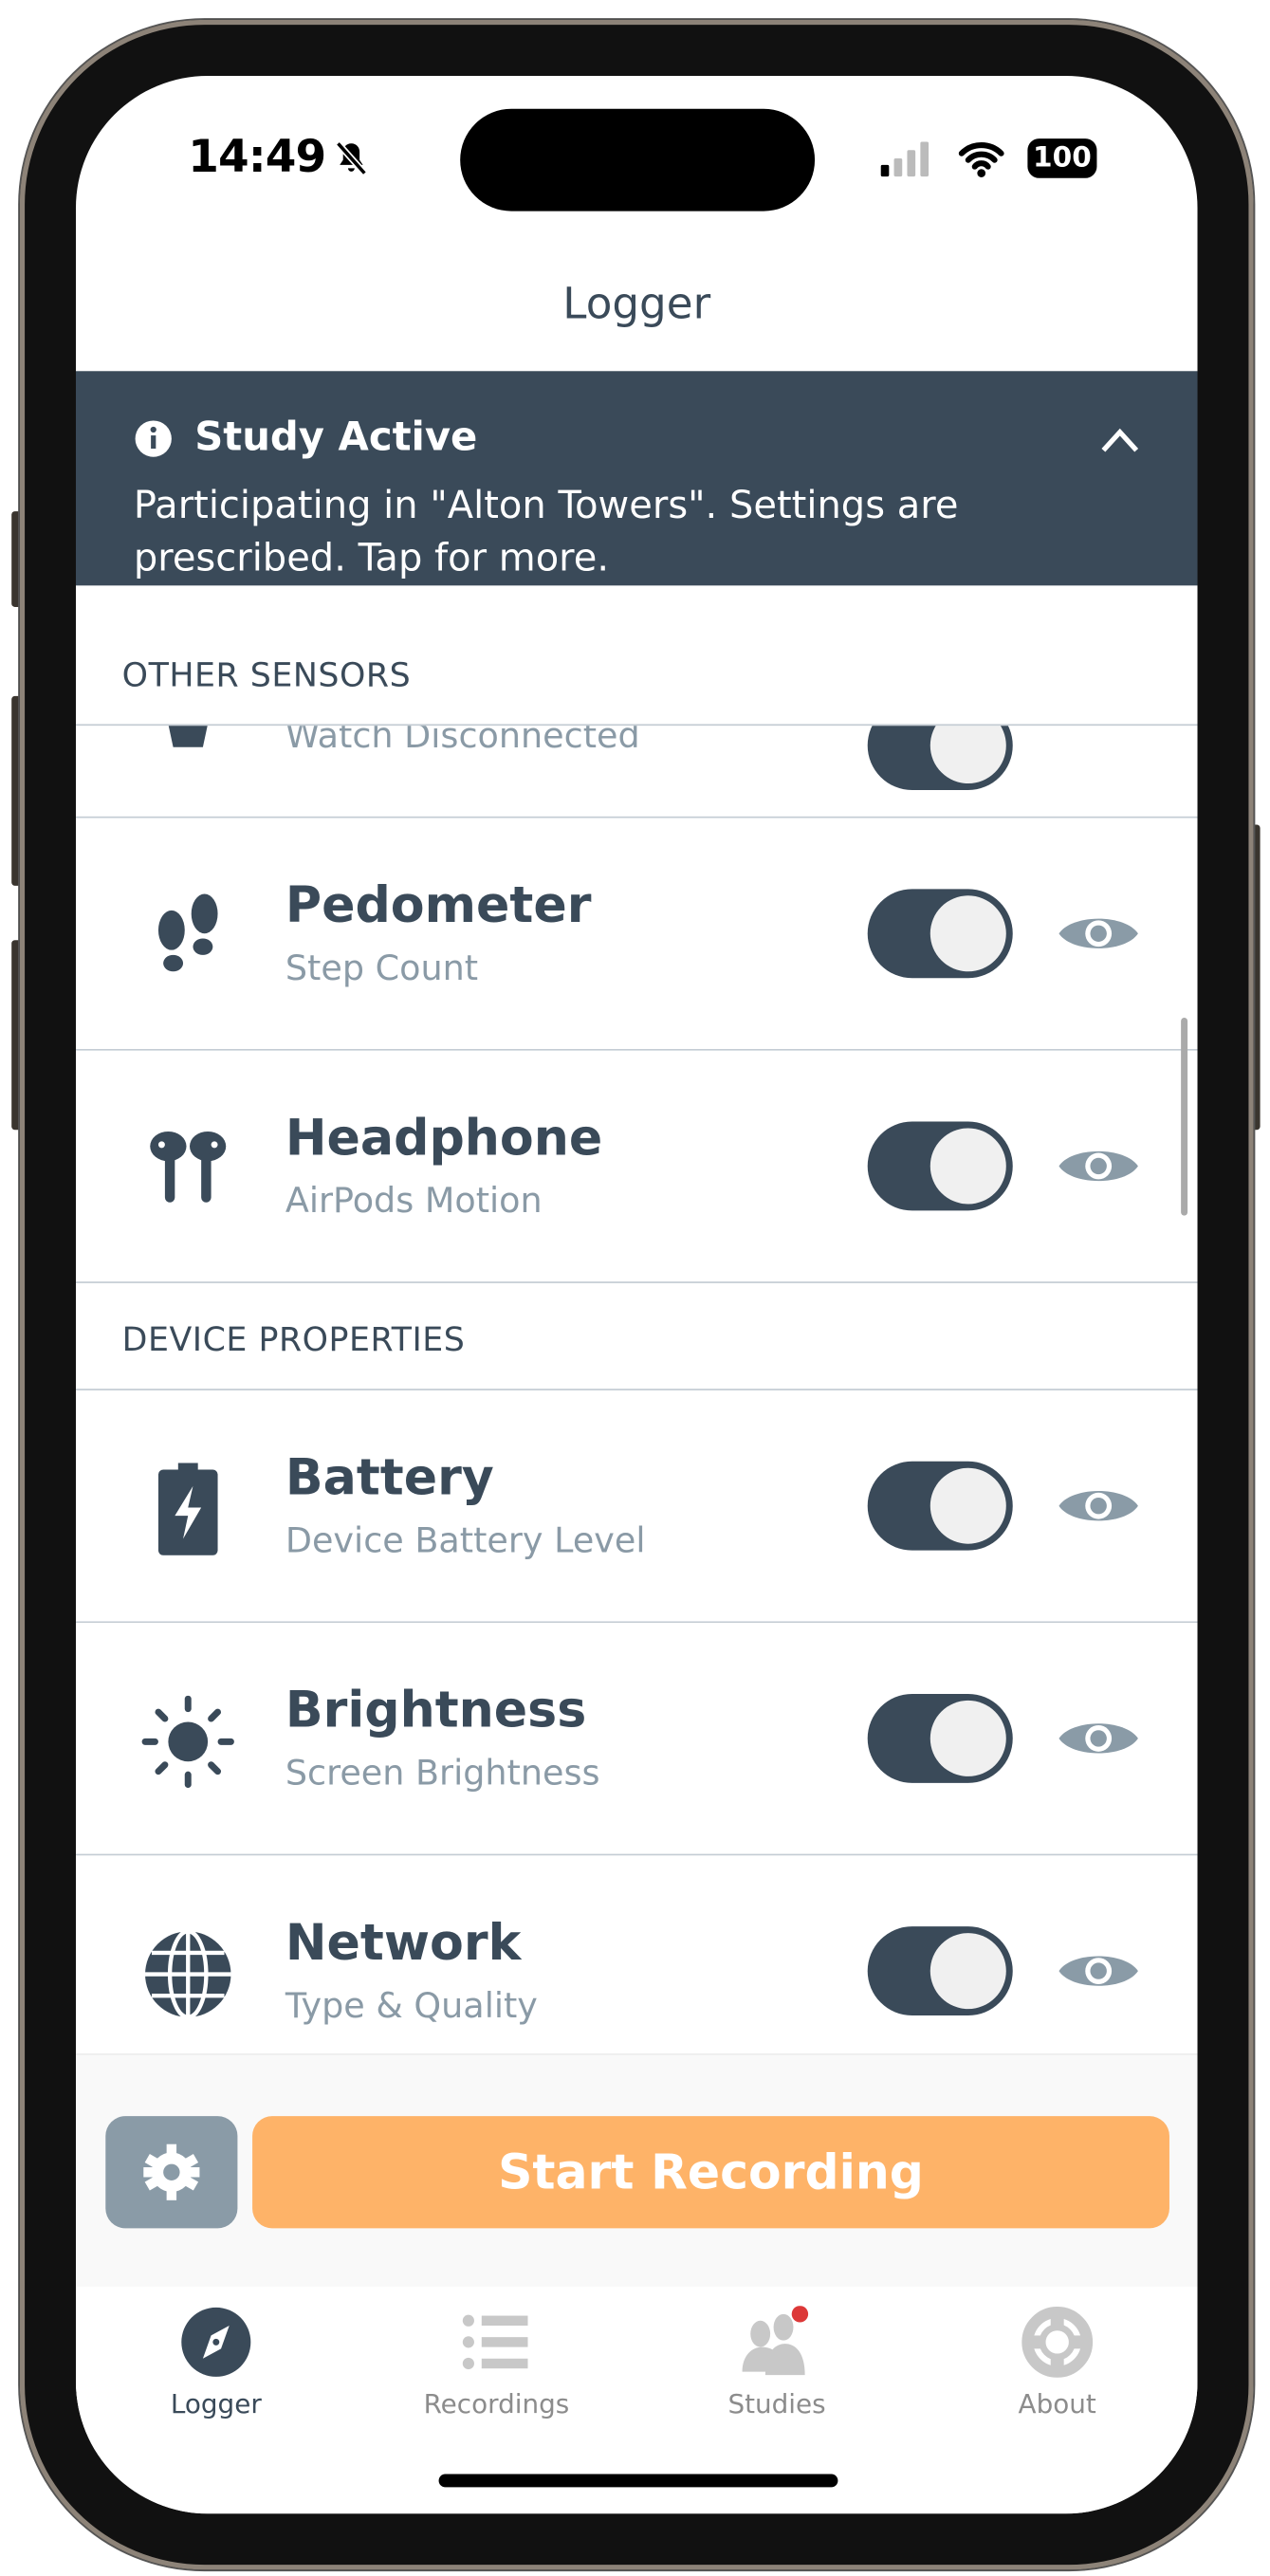 The width and height of the screenshot is (1270, 2576). What do you see at coordinates (351, 157) in the screenshot?
I see `bell-slash-icon` at bounding box center [351, 157].